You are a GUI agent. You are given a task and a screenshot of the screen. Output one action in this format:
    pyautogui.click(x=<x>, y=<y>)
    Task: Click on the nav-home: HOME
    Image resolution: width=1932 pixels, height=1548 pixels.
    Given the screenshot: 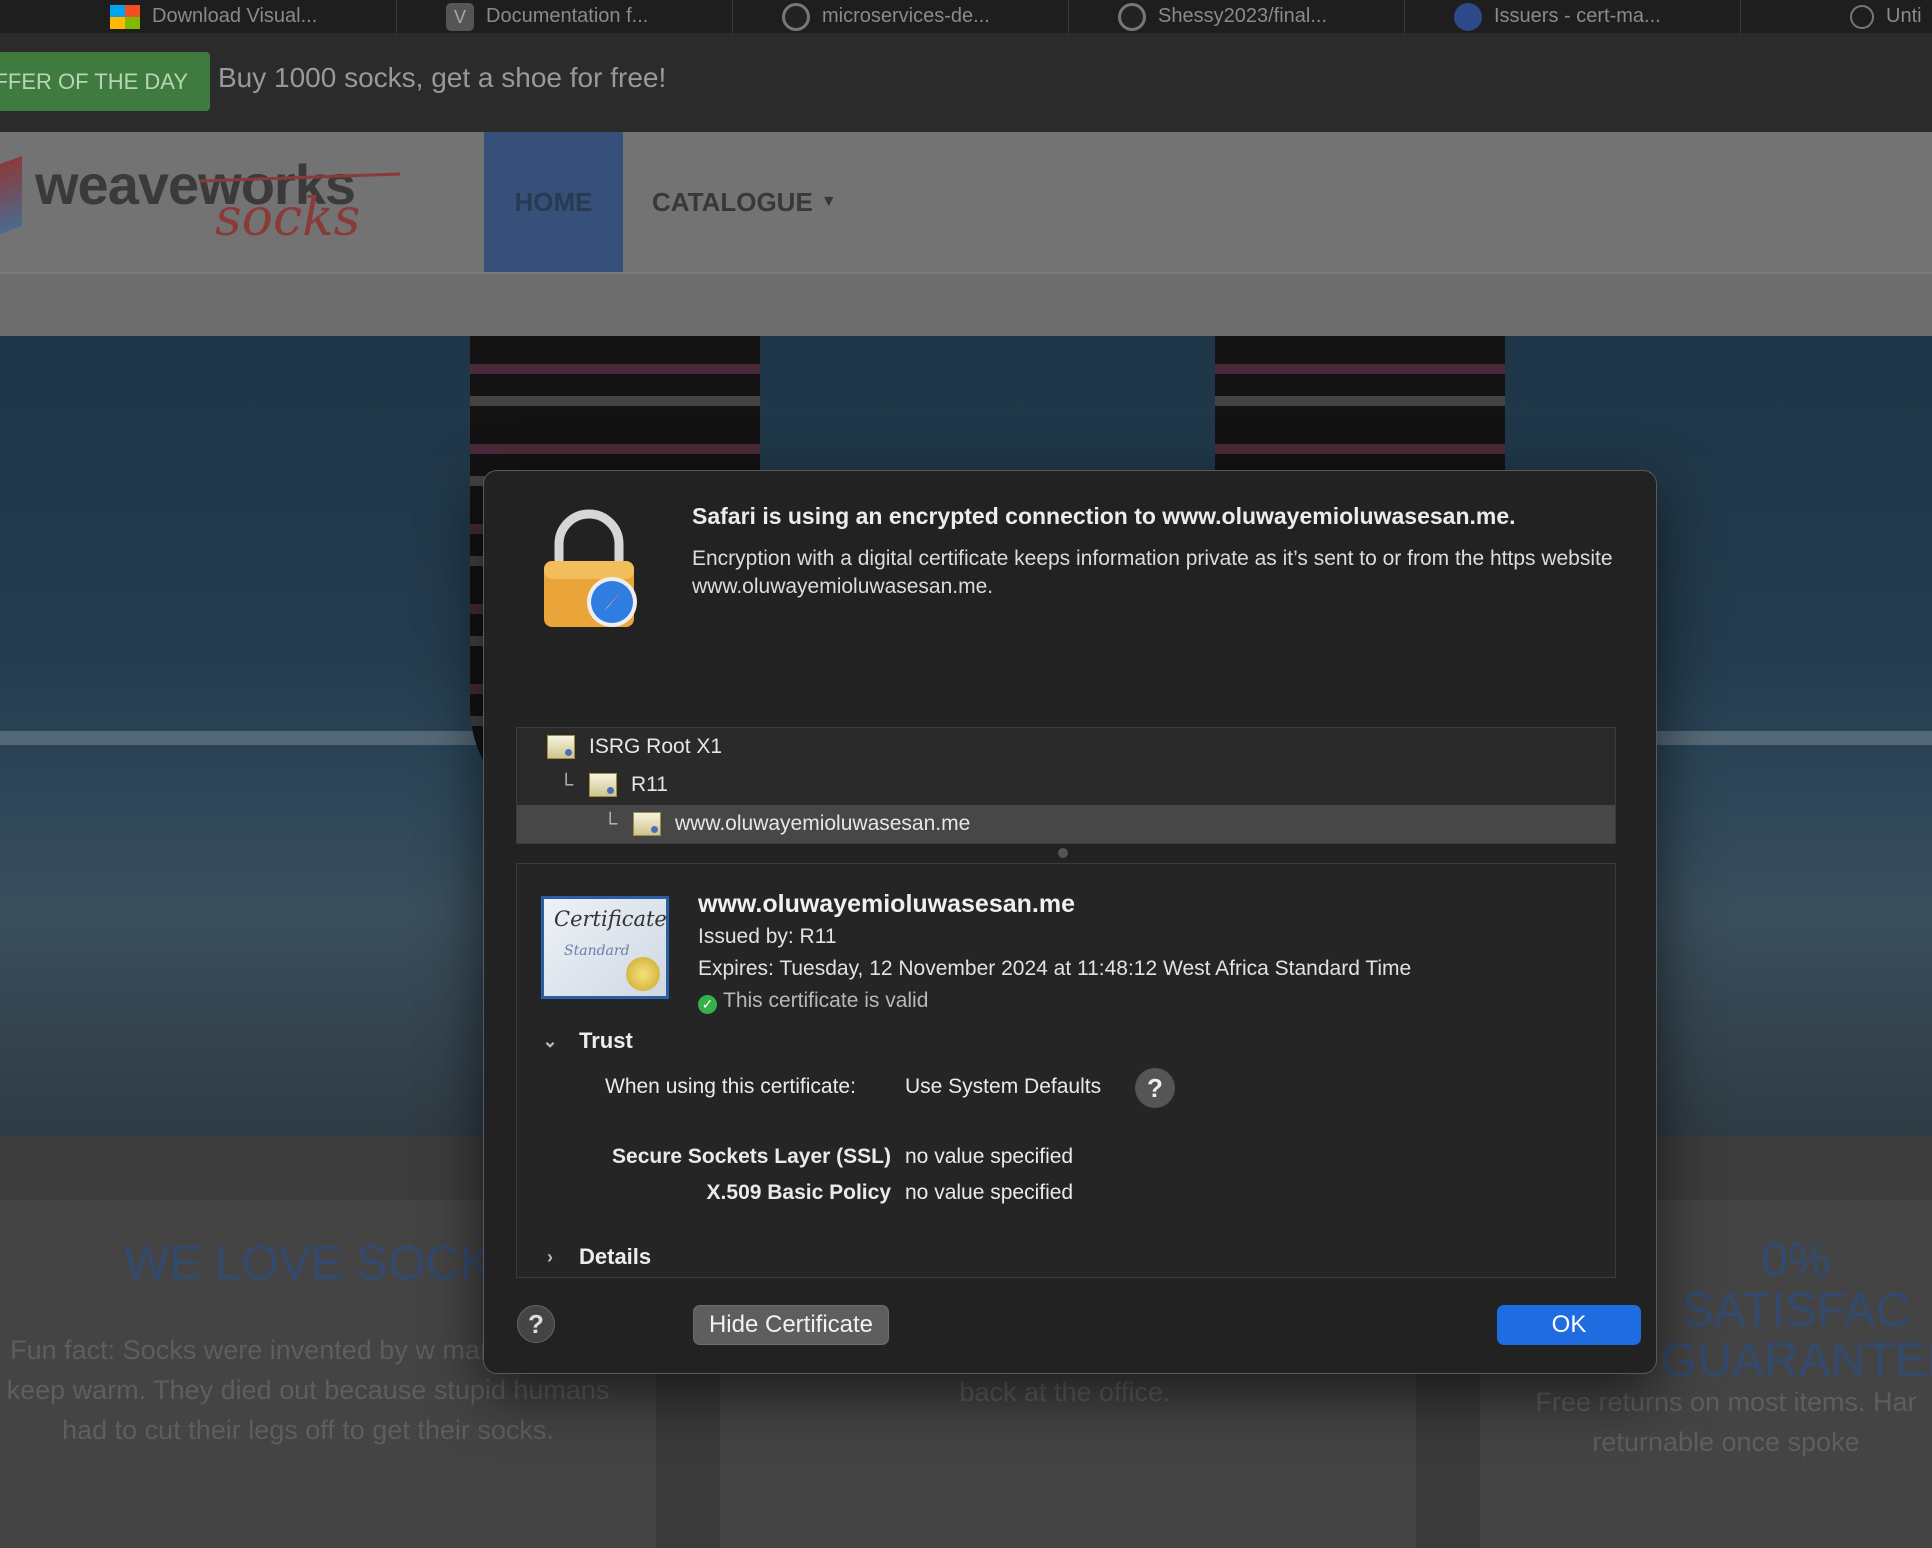 What is the action you would take?
    pyautogui.click(x=553, y=202)
    